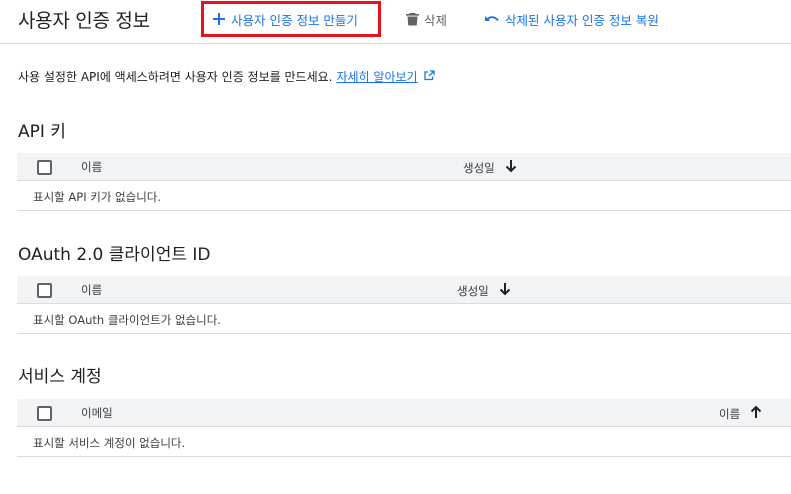 This screenshot has width=791, height=494. I want to click on page-title: 사용자 인증 정보, so click(84, 21).